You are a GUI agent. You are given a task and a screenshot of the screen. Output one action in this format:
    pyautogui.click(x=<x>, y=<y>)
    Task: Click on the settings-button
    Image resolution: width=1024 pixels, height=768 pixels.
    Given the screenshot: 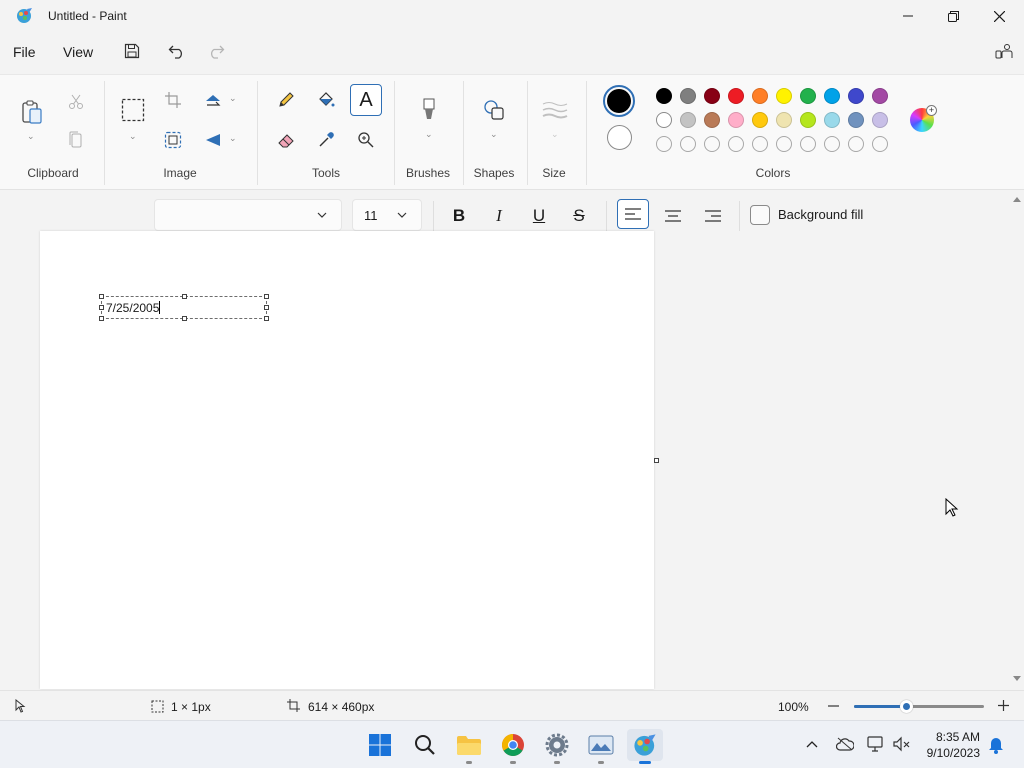 What is the action you would take?
    pyautogui.click(x=557, y=746)
    